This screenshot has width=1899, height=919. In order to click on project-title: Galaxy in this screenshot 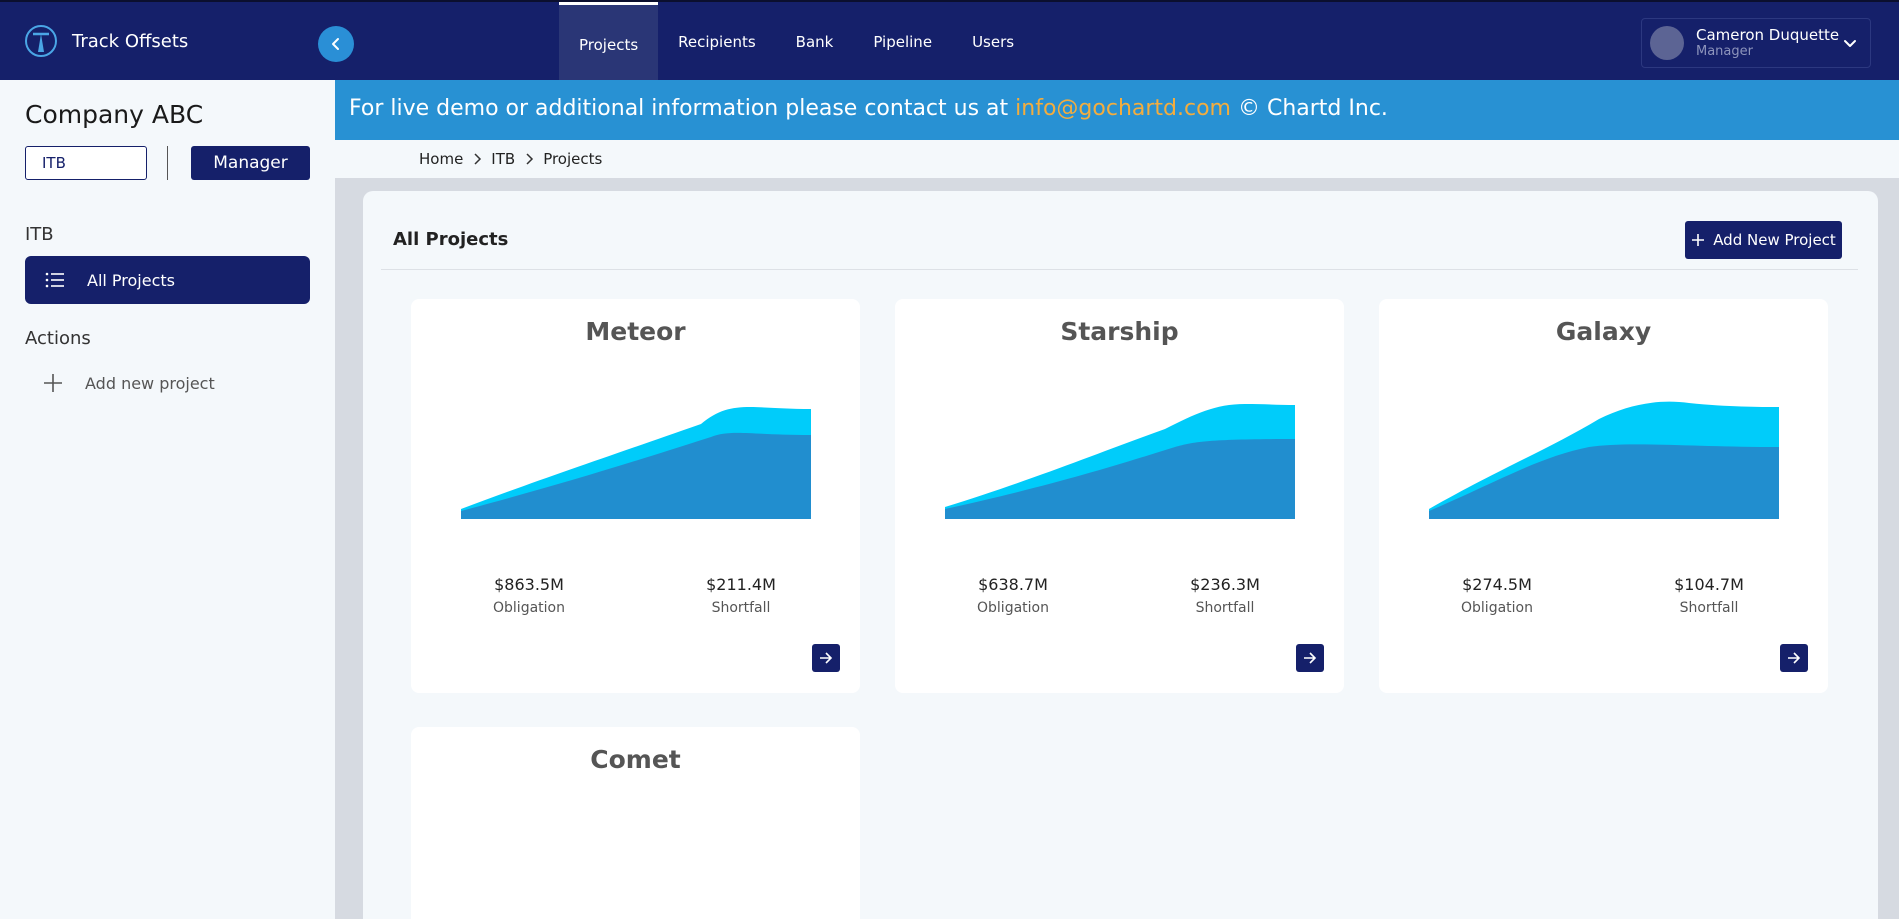, I will do `click(1603, 331)`.